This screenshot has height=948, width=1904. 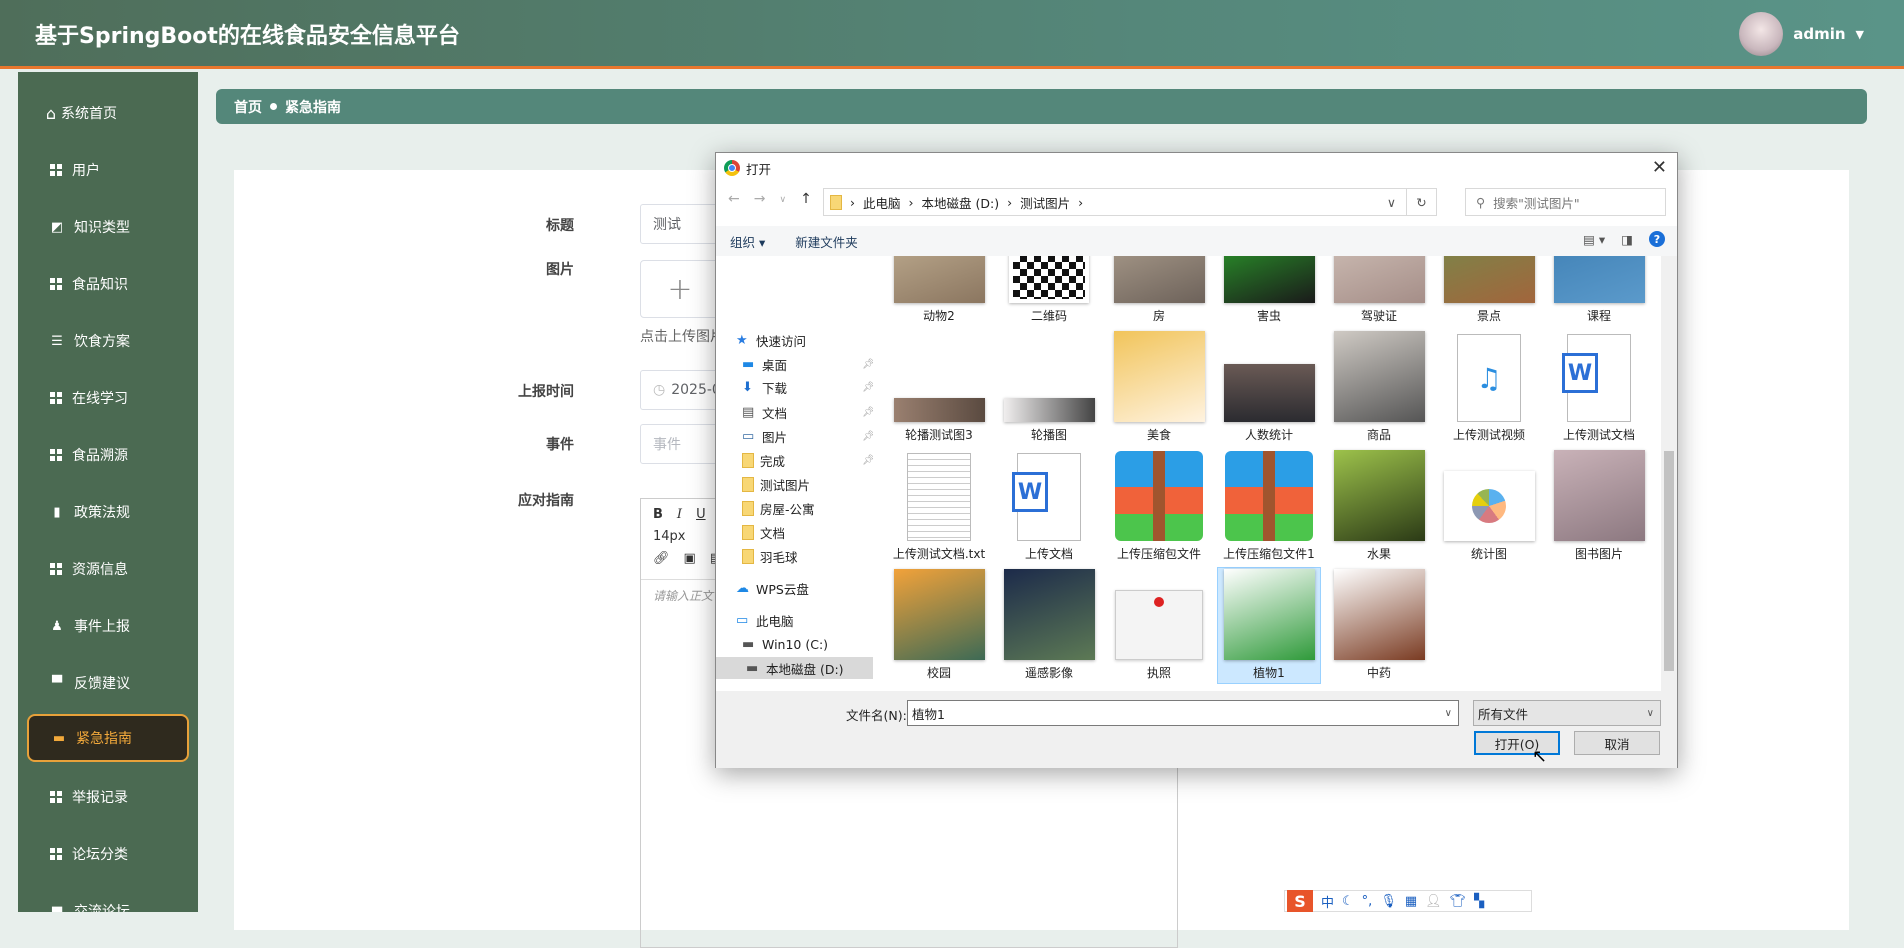 What do you see at coordinates (770, 556) in the screenshot?
I see `nav-item: 羽毛球` at bounding box center [770, 556].